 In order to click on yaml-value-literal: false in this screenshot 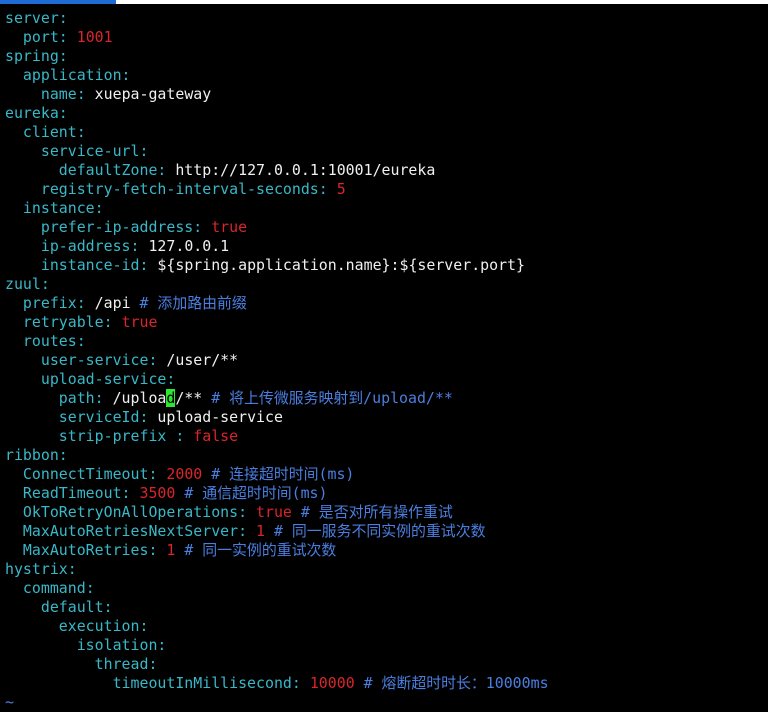, I will do `click(216, 436)`.